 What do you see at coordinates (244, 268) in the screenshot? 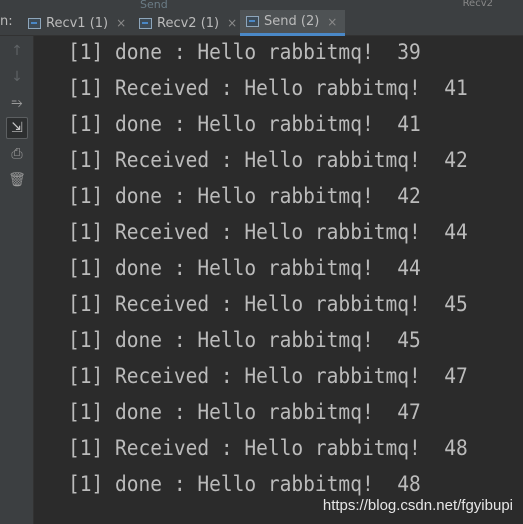
I see `console-line: [1] done : Hello rabbitmq! 44` at bounding box center [244, 268].